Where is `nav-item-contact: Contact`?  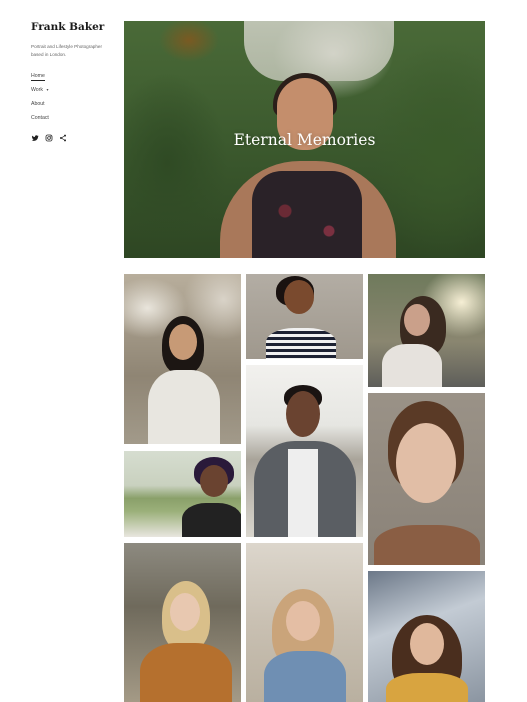
nav-item-contact: Contact is located at coordinates (40, 120).